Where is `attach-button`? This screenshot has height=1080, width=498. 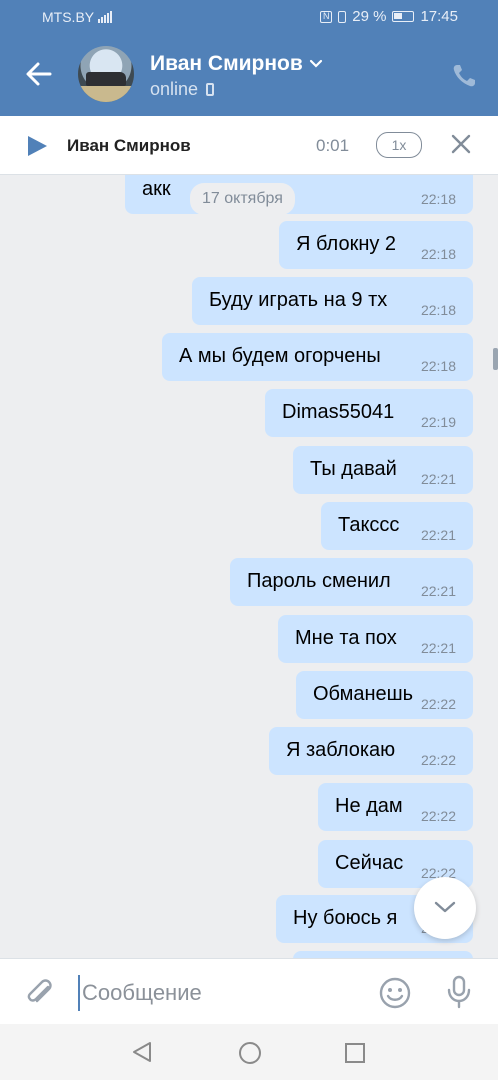
attach-button is located at coordinates (40, 995).